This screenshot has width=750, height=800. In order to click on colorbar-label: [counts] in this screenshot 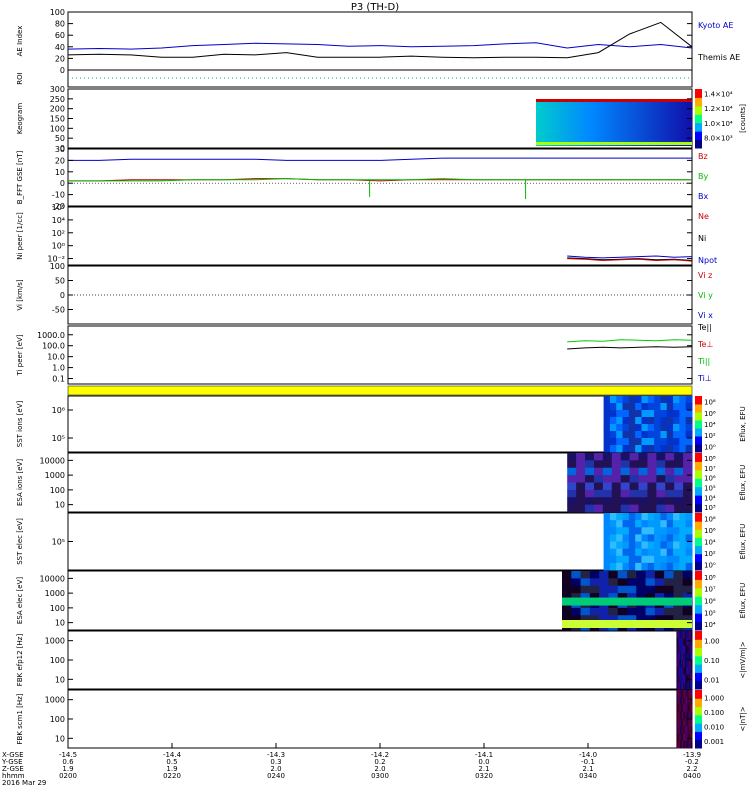, I will do `click(743, 118)`.